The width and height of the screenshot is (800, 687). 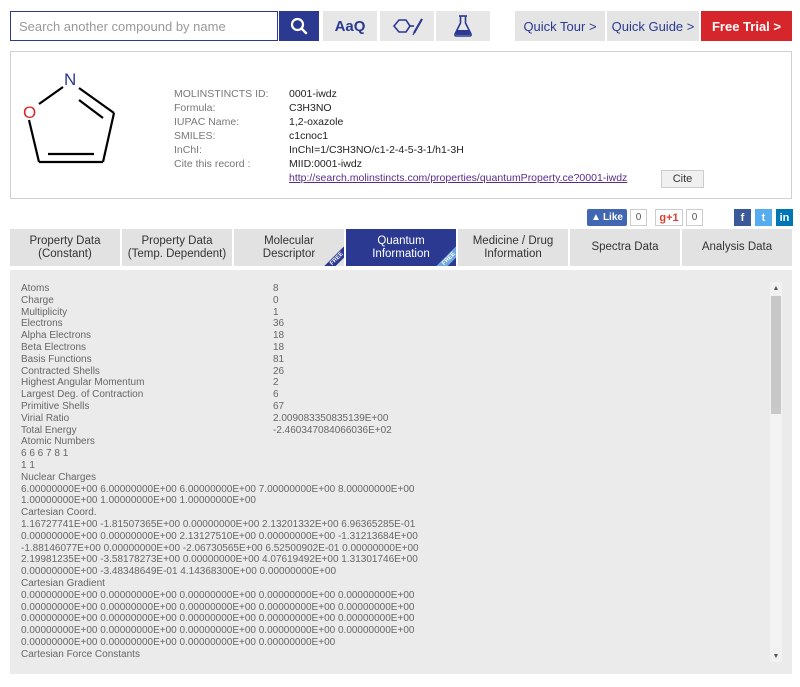 I want to click on twitter-share-icon: t, so click(x=763, y=217).